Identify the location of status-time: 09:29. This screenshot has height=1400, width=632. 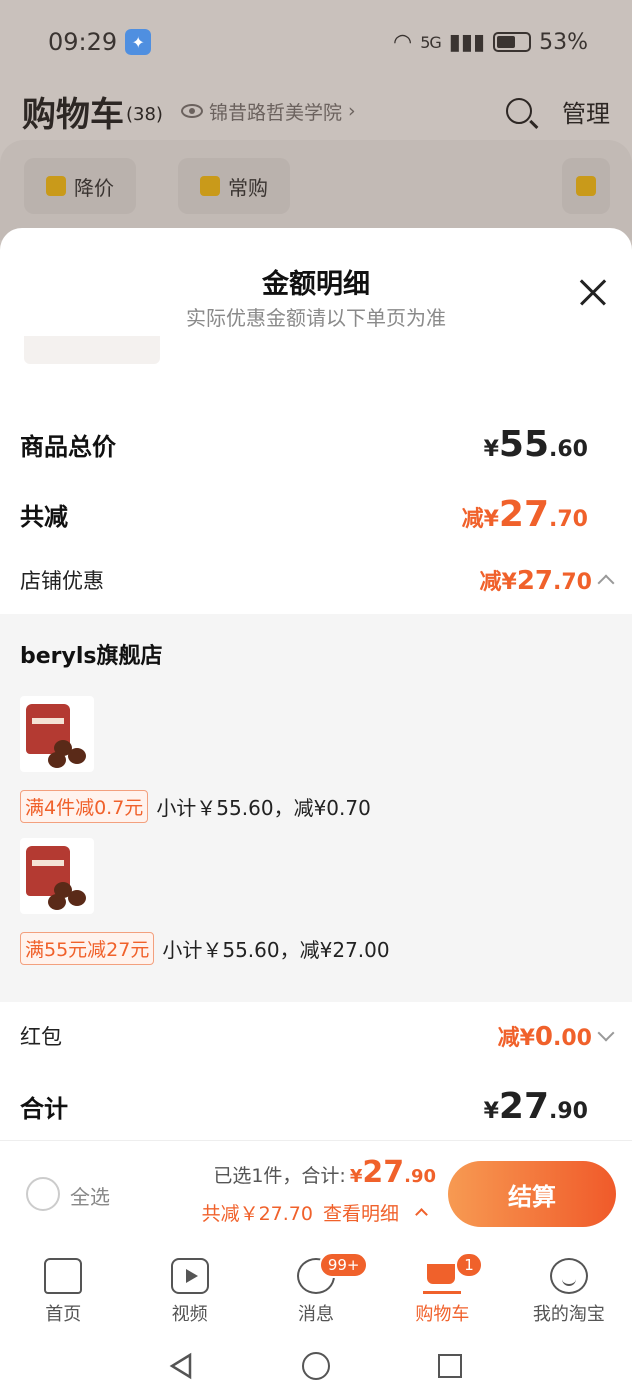
(83, 42).